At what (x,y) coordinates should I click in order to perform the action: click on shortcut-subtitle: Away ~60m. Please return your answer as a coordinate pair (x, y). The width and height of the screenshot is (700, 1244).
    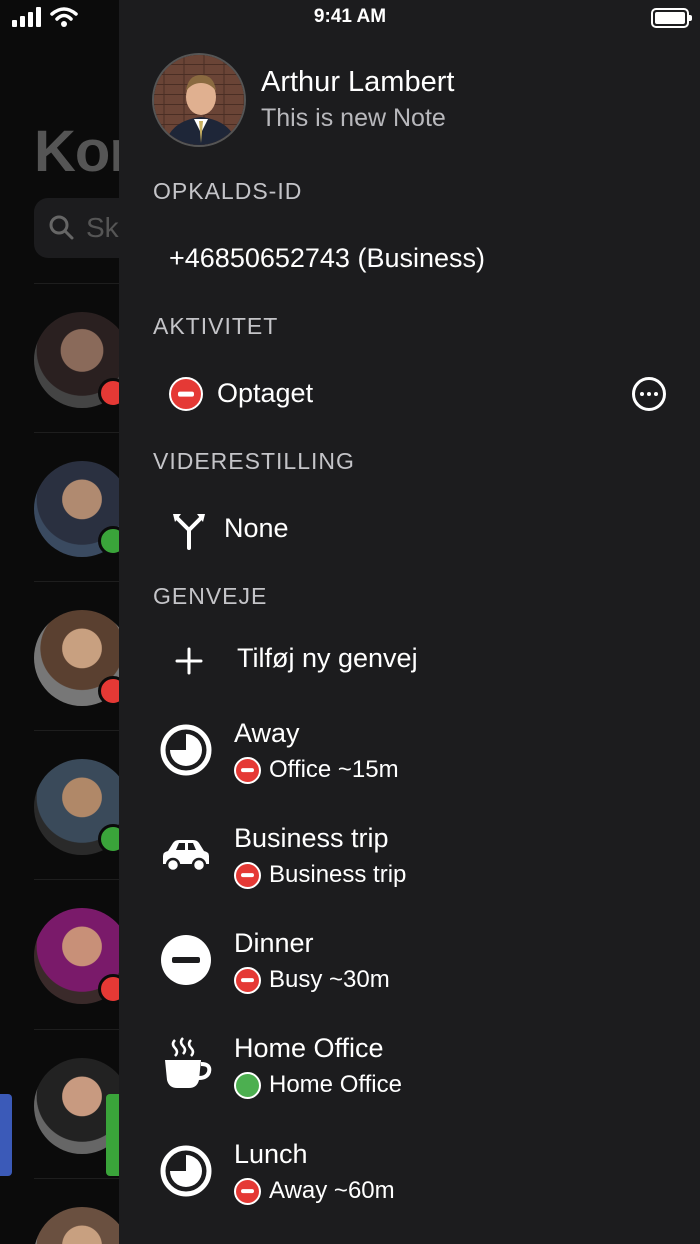
    Looking at the image, I should click on (314, 1191).